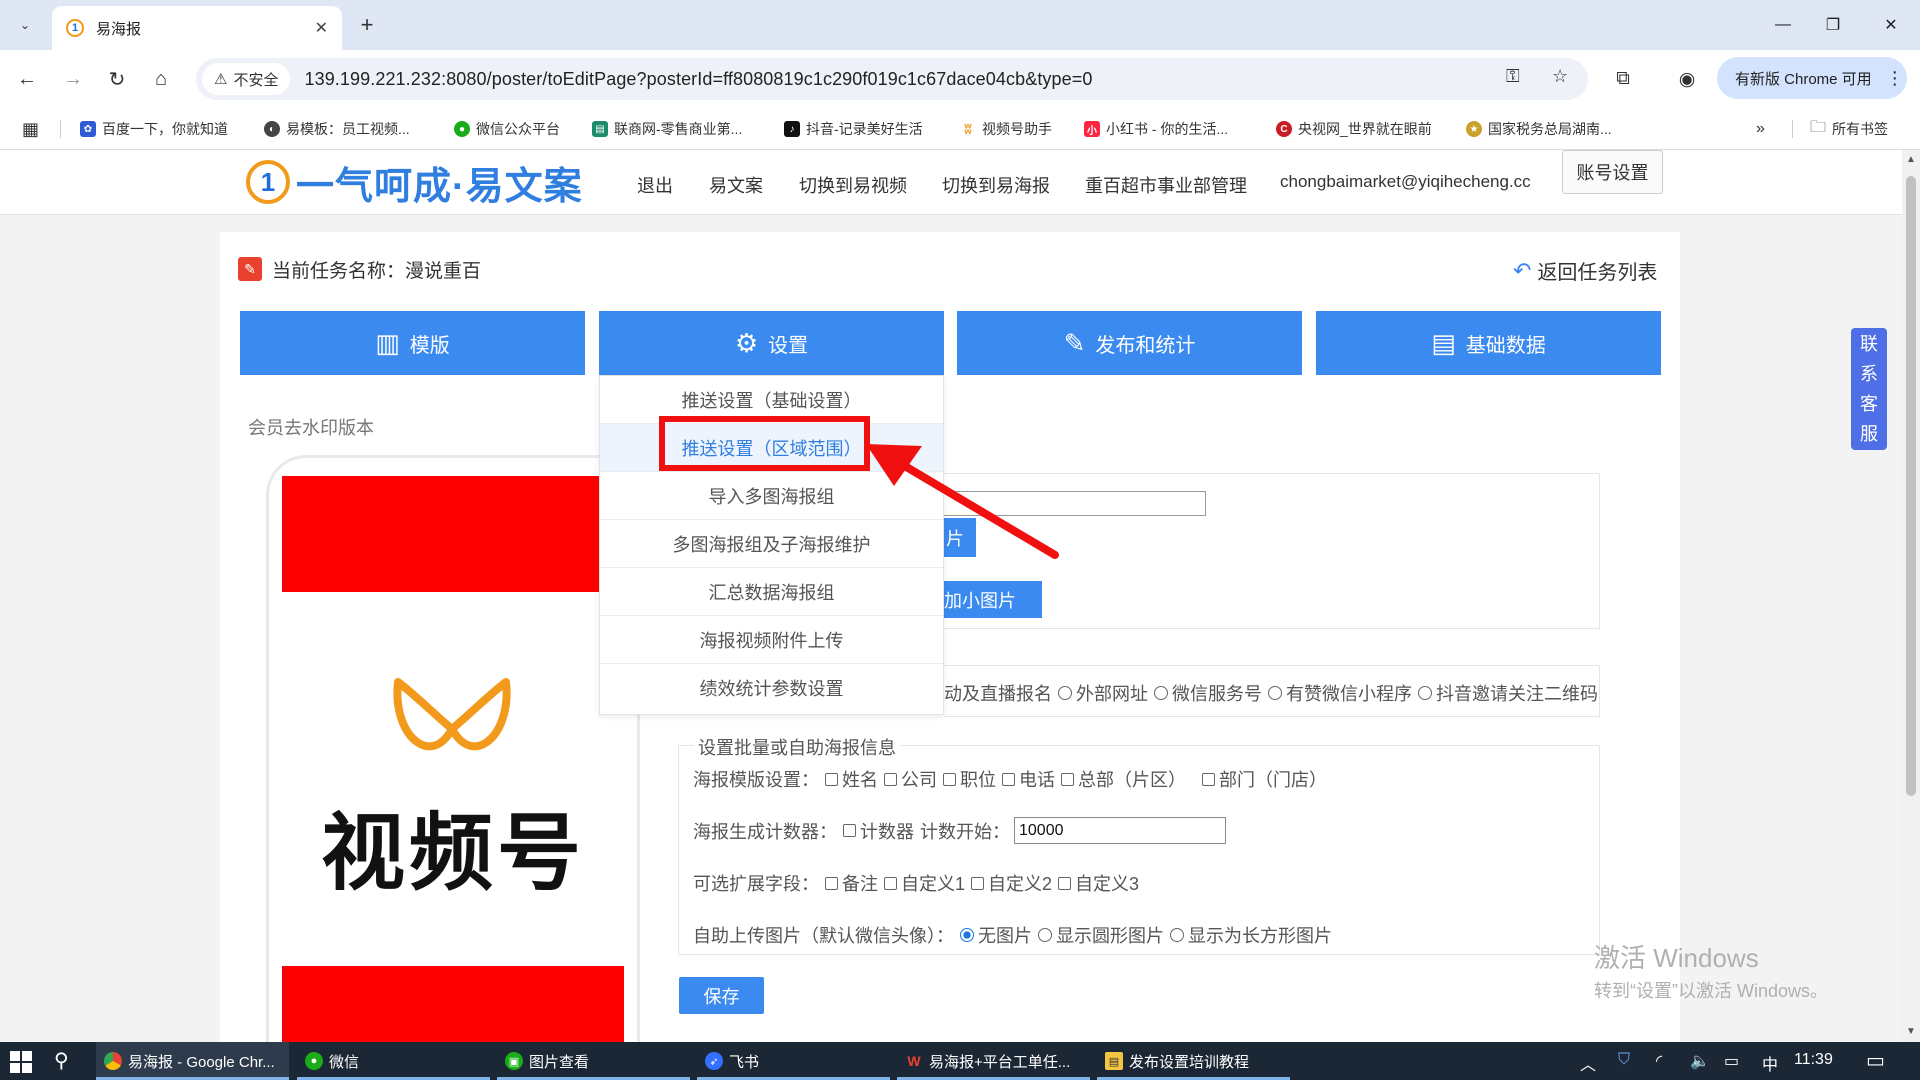  I want to click on bookmark-item: ʬ 视频号助手, so click(1006, 129).